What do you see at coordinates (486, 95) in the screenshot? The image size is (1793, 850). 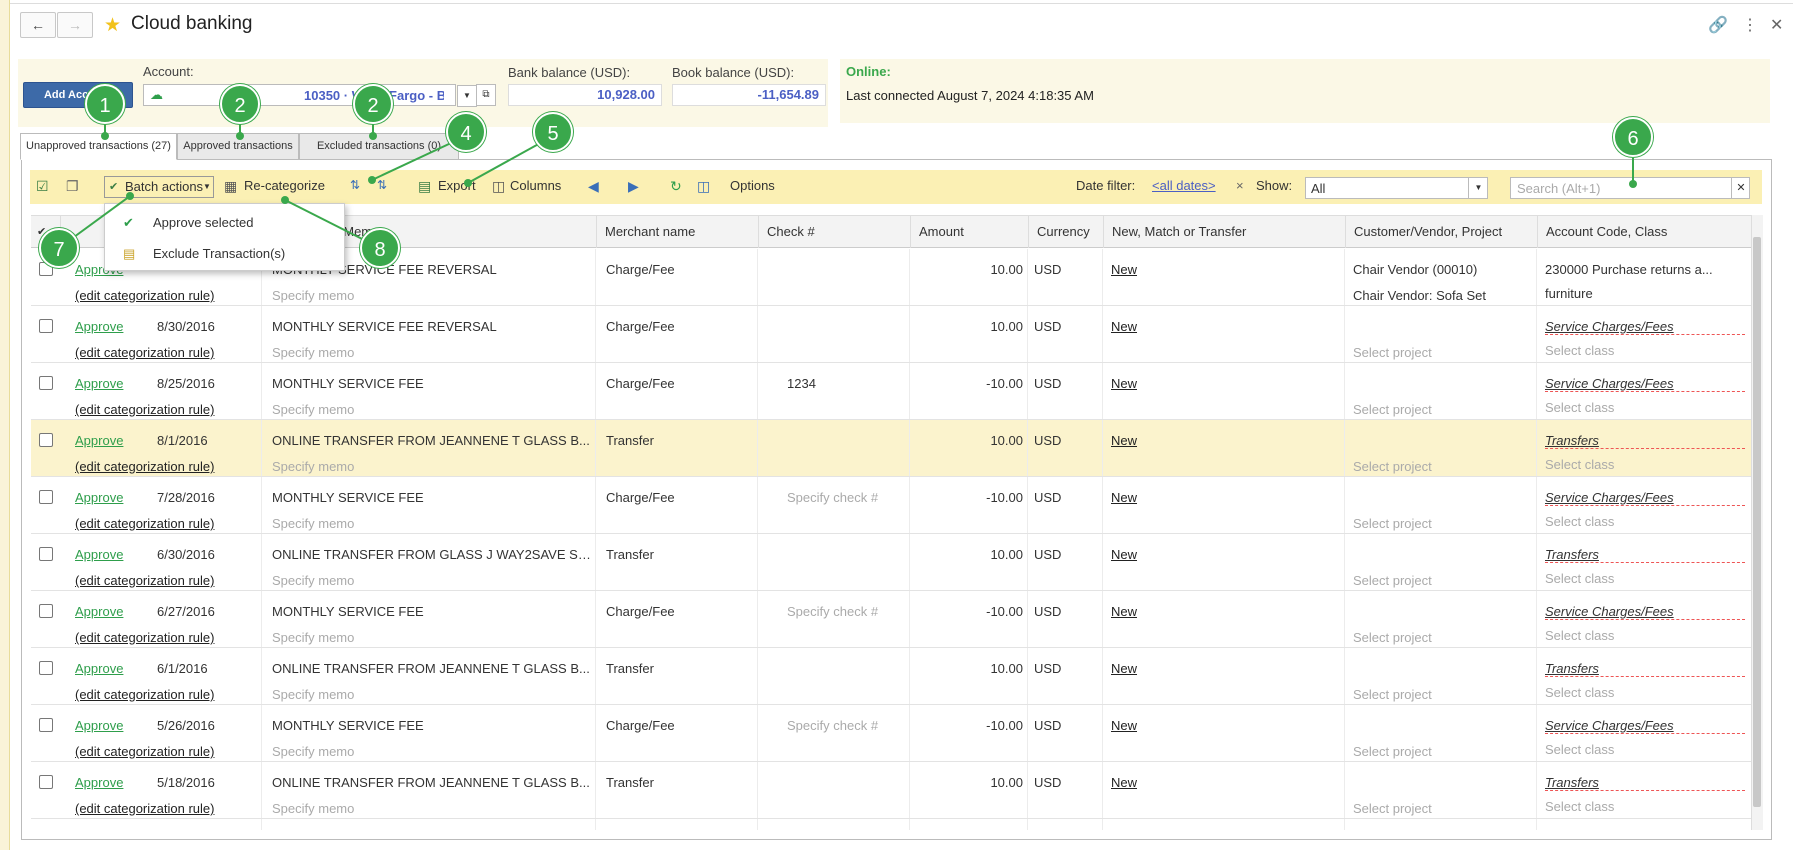 I see `open-account-icon: ⧉` at bounding box center [486, 95].